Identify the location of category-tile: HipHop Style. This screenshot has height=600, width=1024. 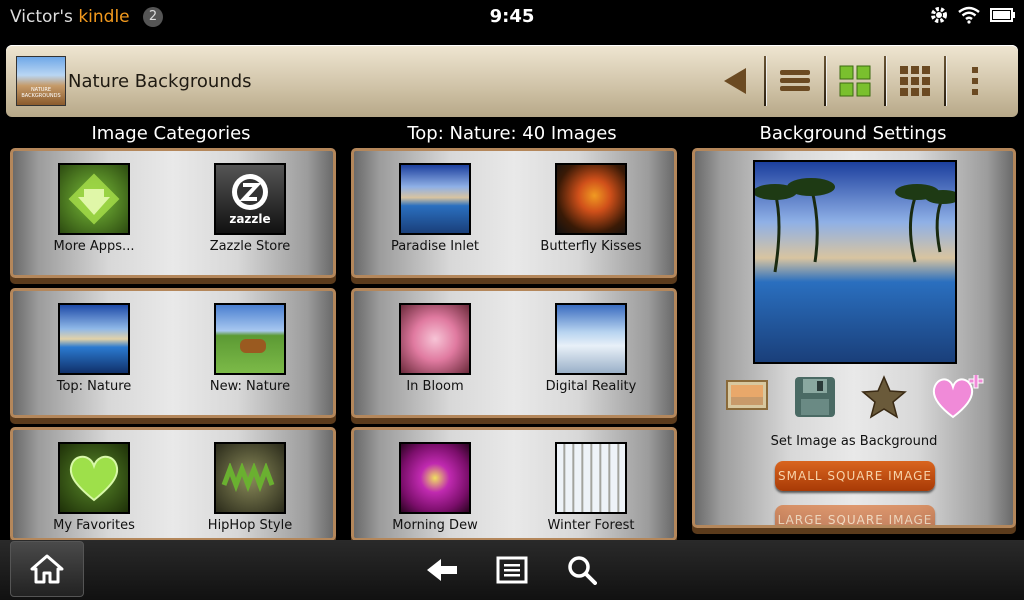
(250, 487).